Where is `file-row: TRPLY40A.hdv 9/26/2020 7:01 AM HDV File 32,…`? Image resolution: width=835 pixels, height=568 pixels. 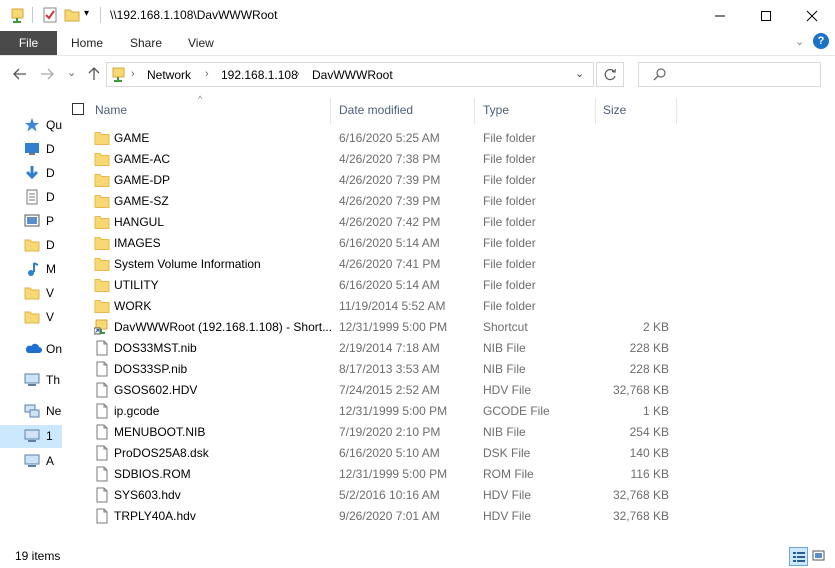 file-row: TRPLY40A.hdv 9/26/2020 7:01 AM HDV File 32,… is located at coordinates (448, 516).